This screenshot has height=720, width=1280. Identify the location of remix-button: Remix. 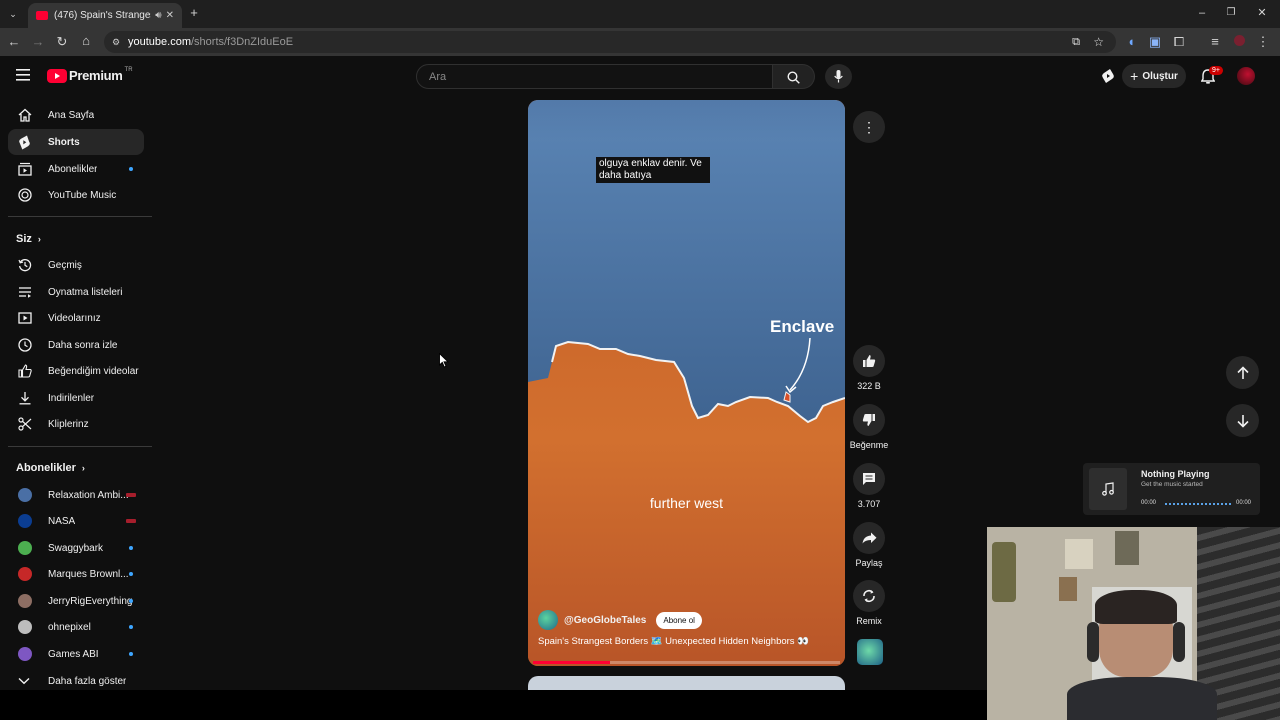
(869, 603).